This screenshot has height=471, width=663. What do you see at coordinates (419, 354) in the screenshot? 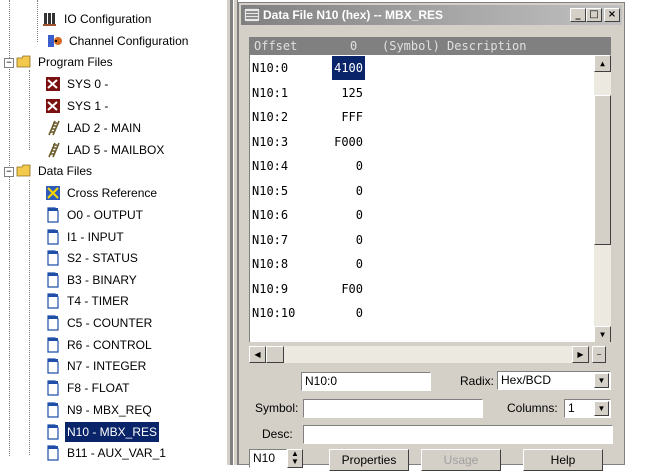
I see `horizontal-scrollbar: ◀ ▶` at bounding box center [419, 354].